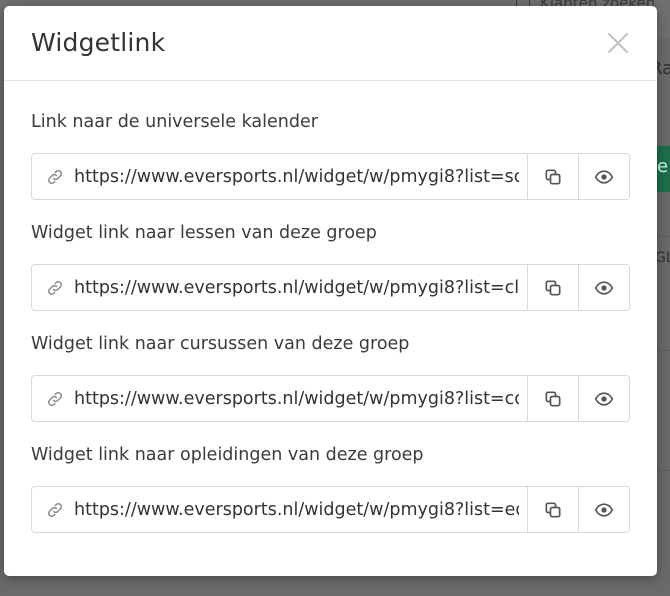 The image size is (670, 596). I want to click on close-icon, so click(618, 43).